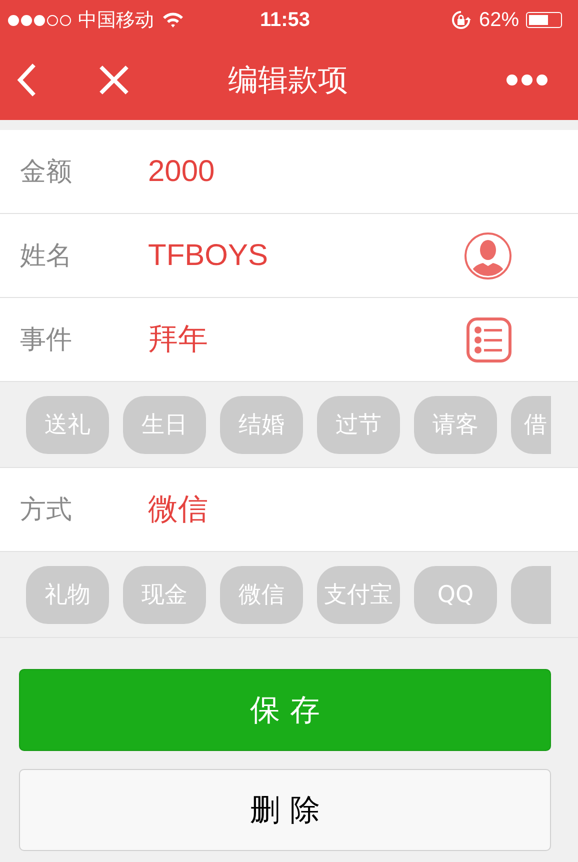  Describe the element at coordinates (363, 171) in the screenshot. I see `field-value: 2000` at that location.